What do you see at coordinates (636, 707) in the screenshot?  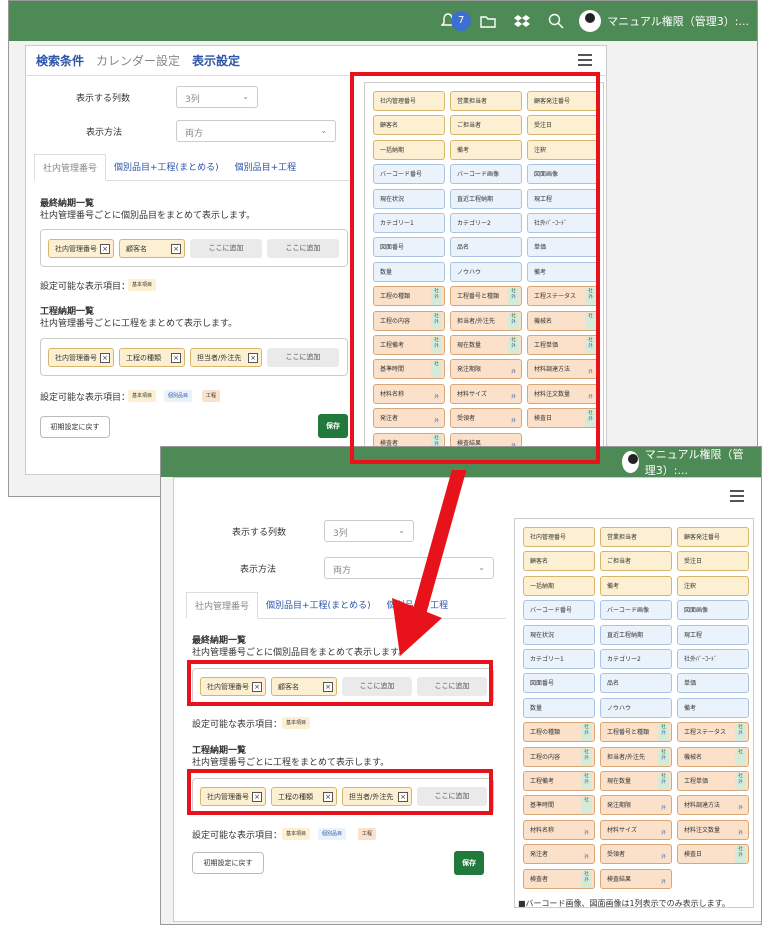 I see `item-chip: ノウハウ` at bounding box center [636, 707].